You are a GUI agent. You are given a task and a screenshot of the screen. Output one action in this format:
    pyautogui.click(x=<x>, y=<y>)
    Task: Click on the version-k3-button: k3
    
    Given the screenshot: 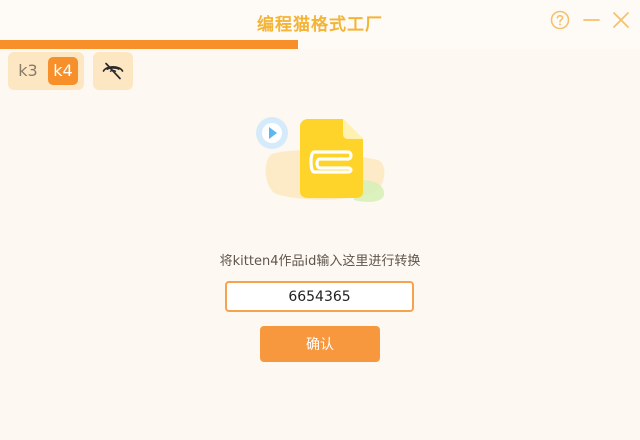 What is the action you would take?
    pyautogui.click(x=28, y=71)
    